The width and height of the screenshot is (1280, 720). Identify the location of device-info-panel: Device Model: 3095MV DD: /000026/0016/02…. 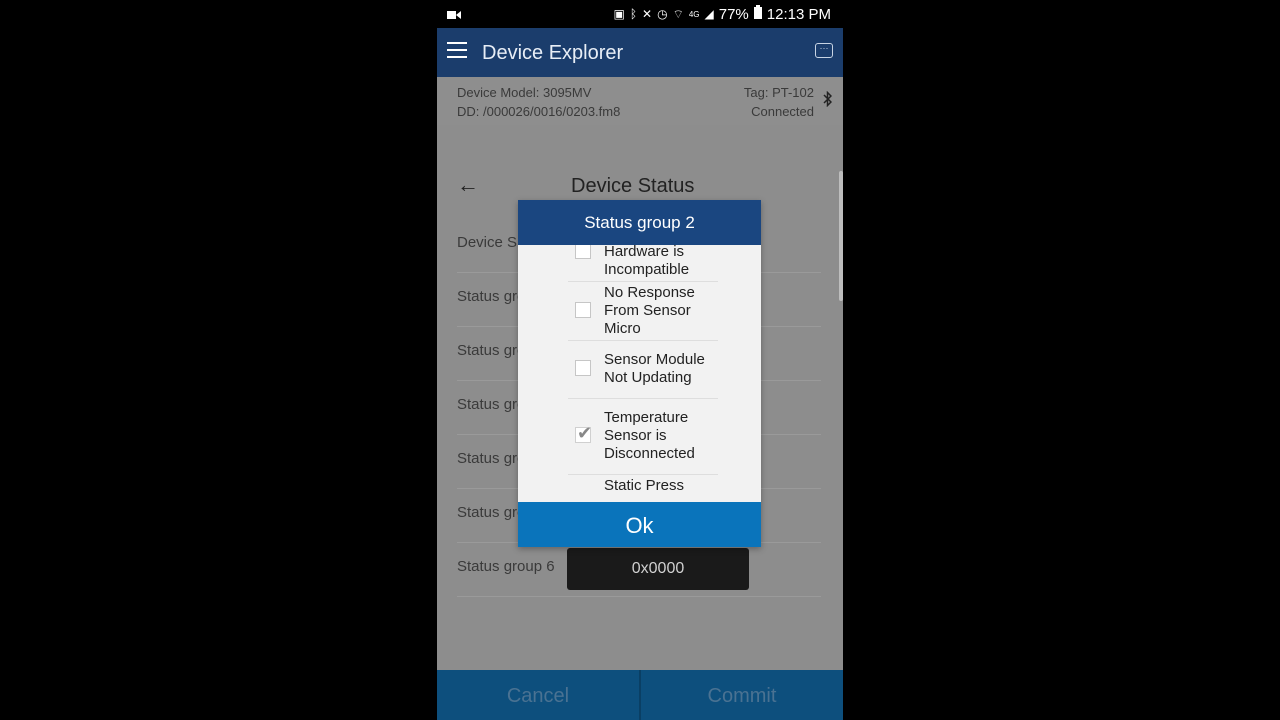
(640, 101).